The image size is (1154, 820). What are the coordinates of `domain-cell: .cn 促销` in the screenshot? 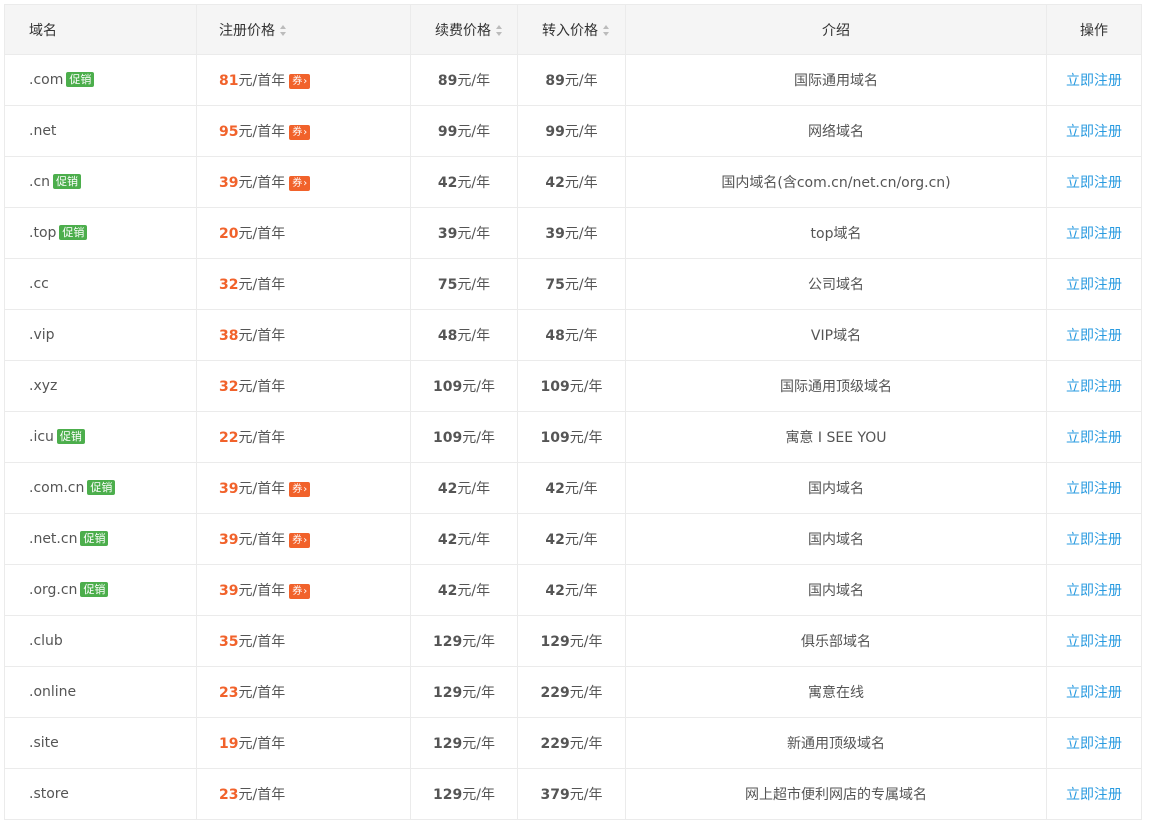 It's located at (100, 182).